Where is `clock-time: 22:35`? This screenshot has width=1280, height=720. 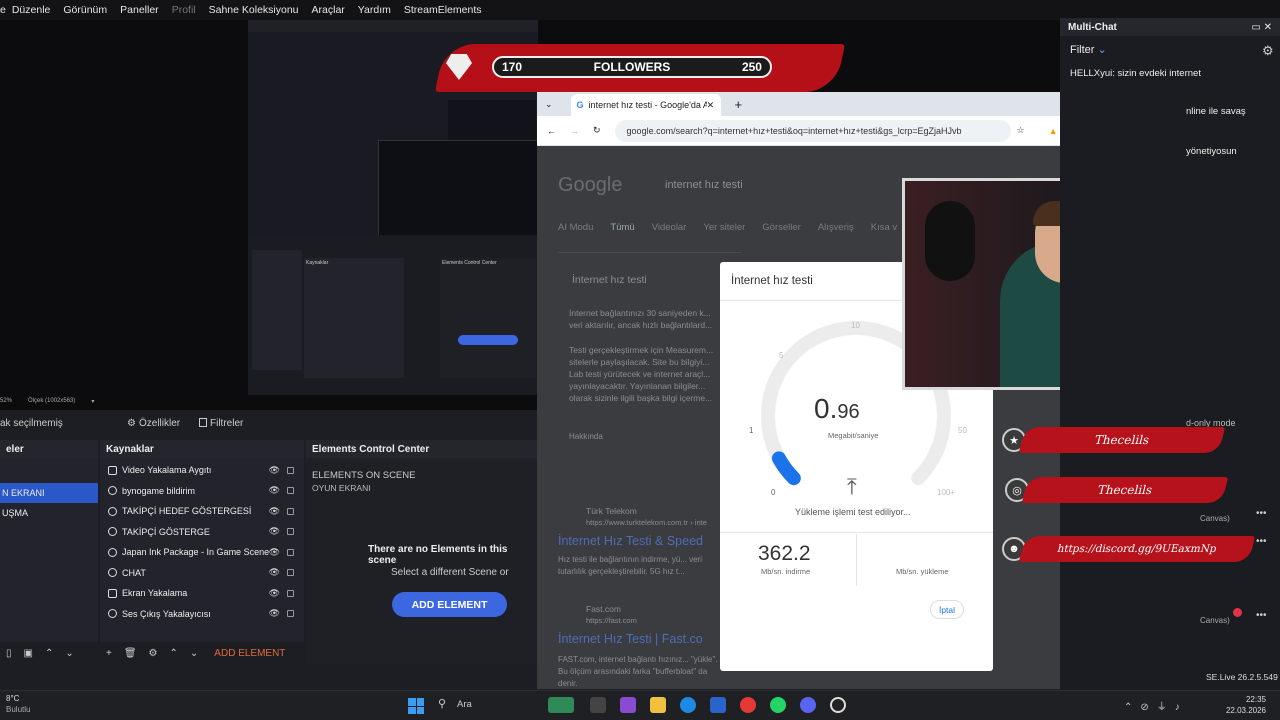
clock-time: 22:35 is located at coordinates (1232, 699).